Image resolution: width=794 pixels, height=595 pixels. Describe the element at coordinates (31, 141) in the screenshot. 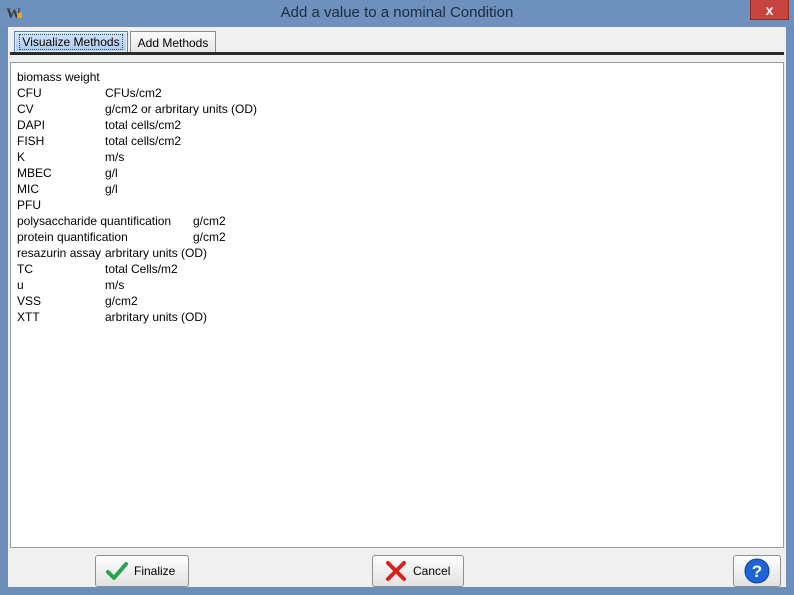

I see `method-name: FISH` at that location.